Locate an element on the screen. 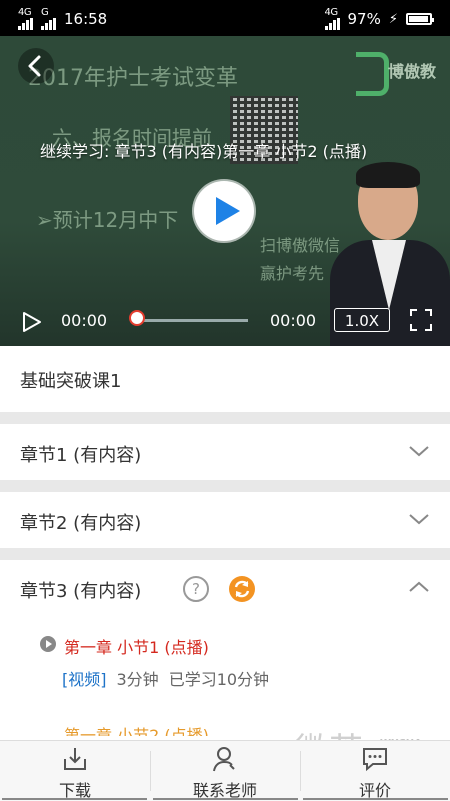 This screenshot has width=450, height=801. current-time: 00:00 is located at coordinates (84, 320).